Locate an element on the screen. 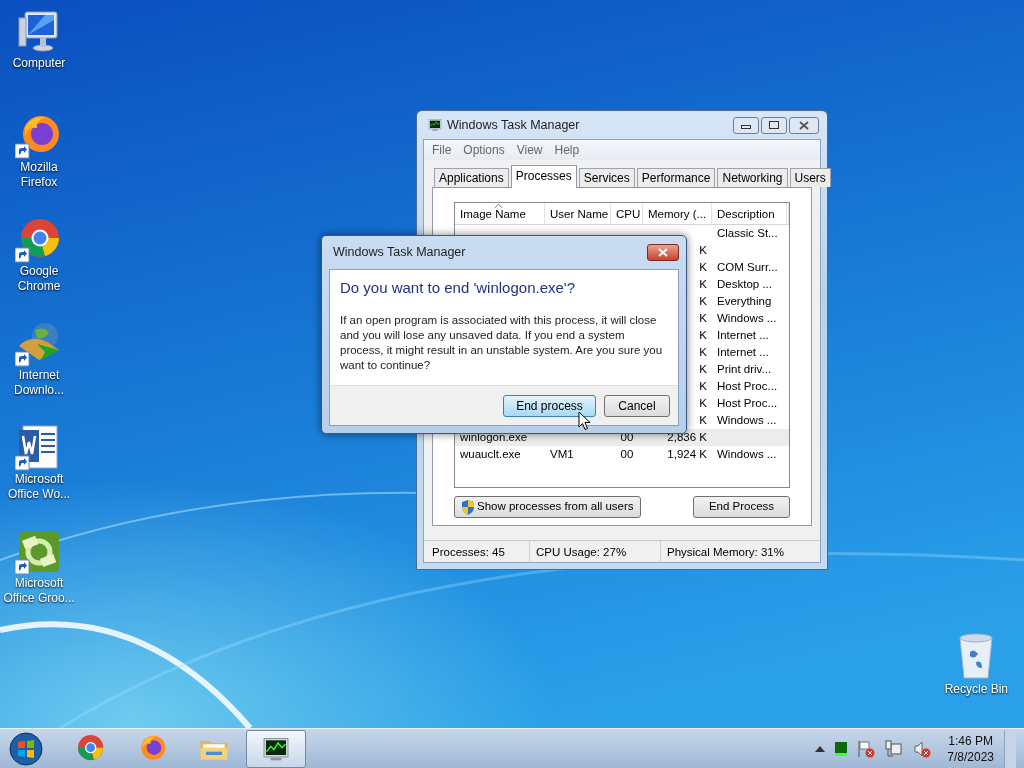  column-header: Description is located at coordinates (749, 213).